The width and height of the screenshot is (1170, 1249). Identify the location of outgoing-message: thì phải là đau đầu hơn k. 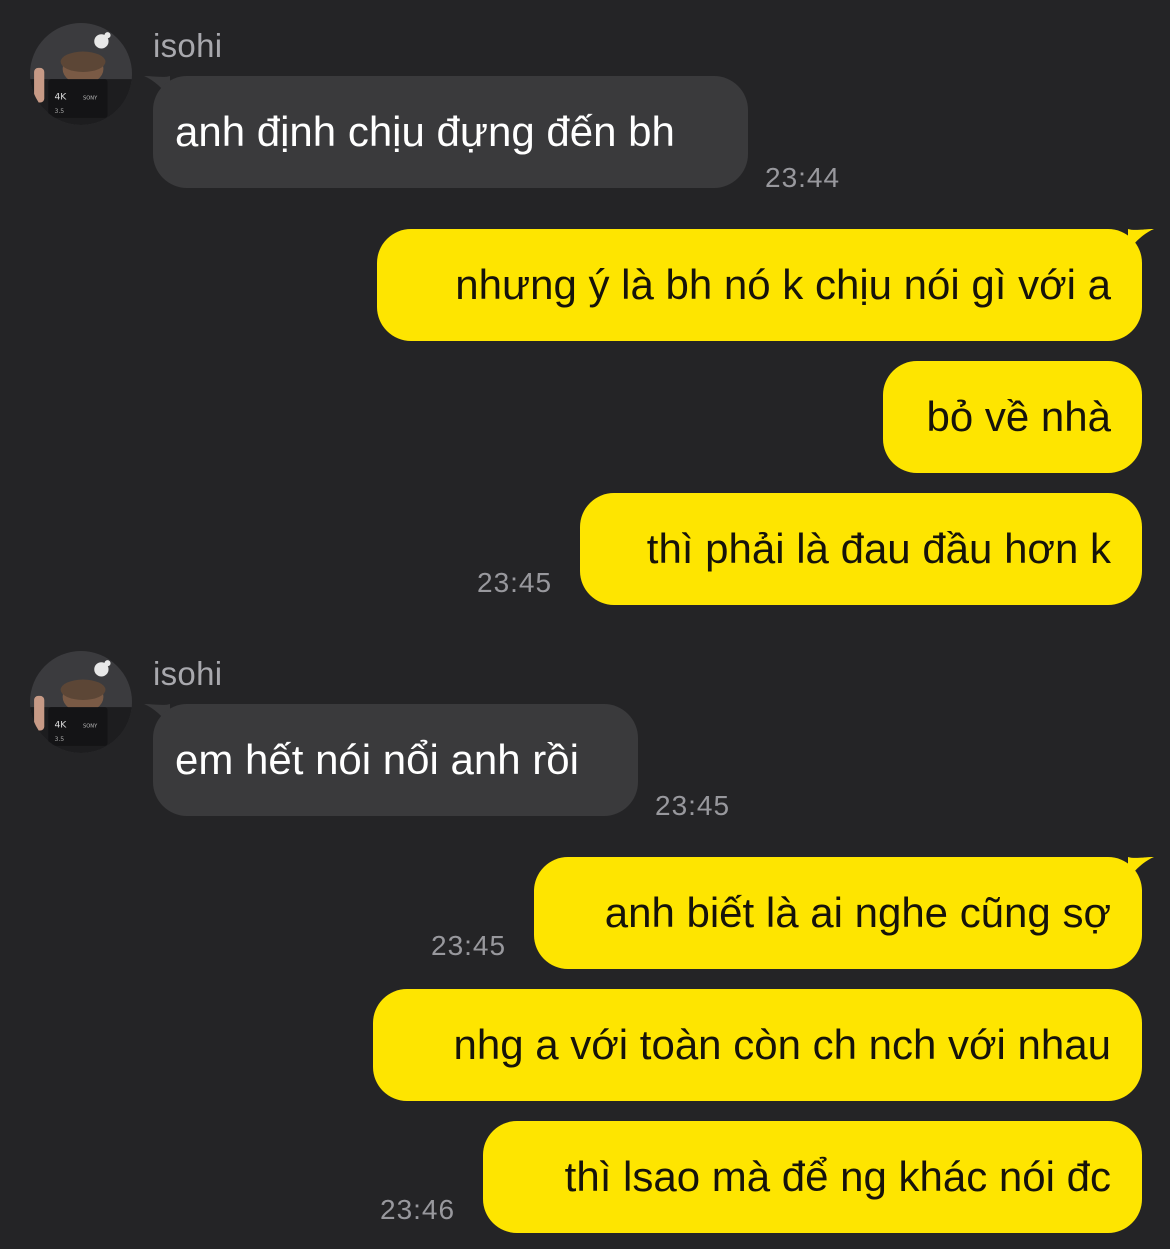
(861, 549).